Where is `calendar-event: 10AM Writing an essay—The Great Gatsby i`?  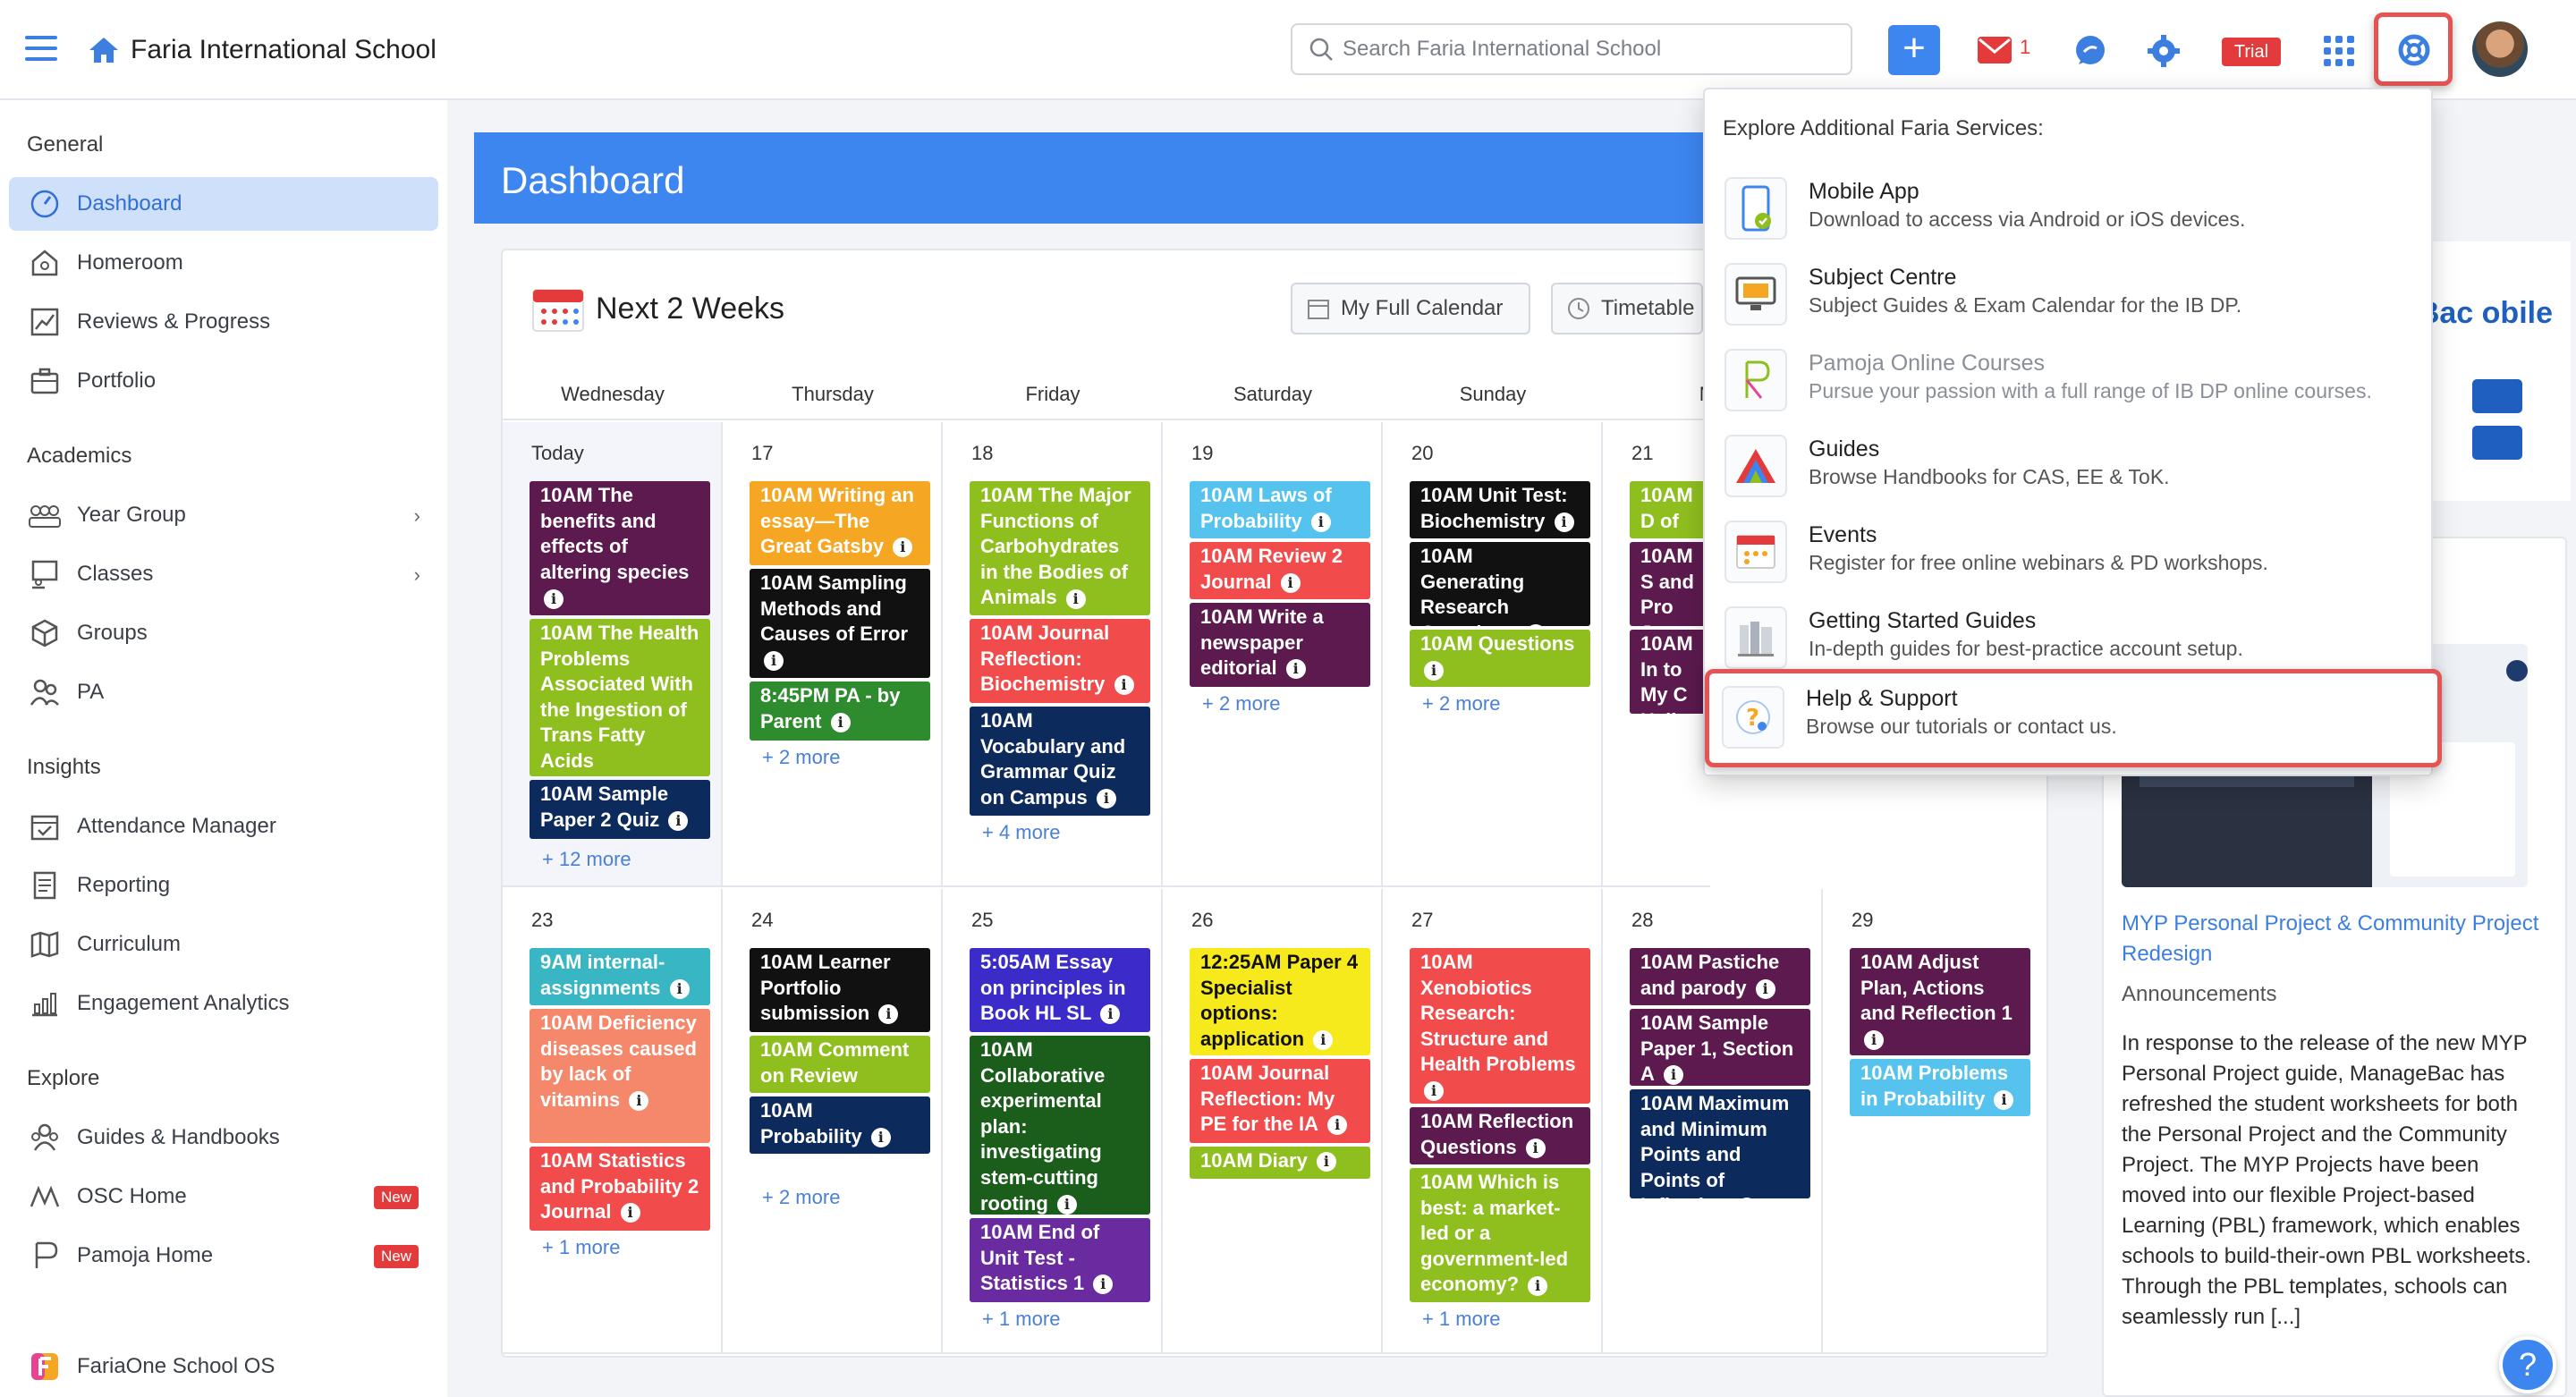
calendar-event: 10AM Writing an essay—The Great Gatsby i is located at coordinates (840, 523).